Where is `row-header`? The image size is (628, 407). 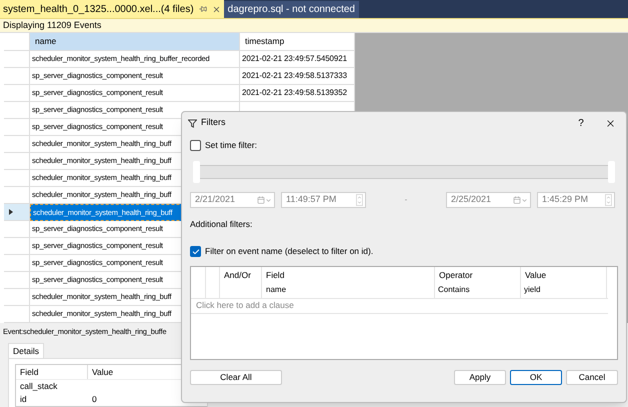
row-header is located at coordinates (17, 212).